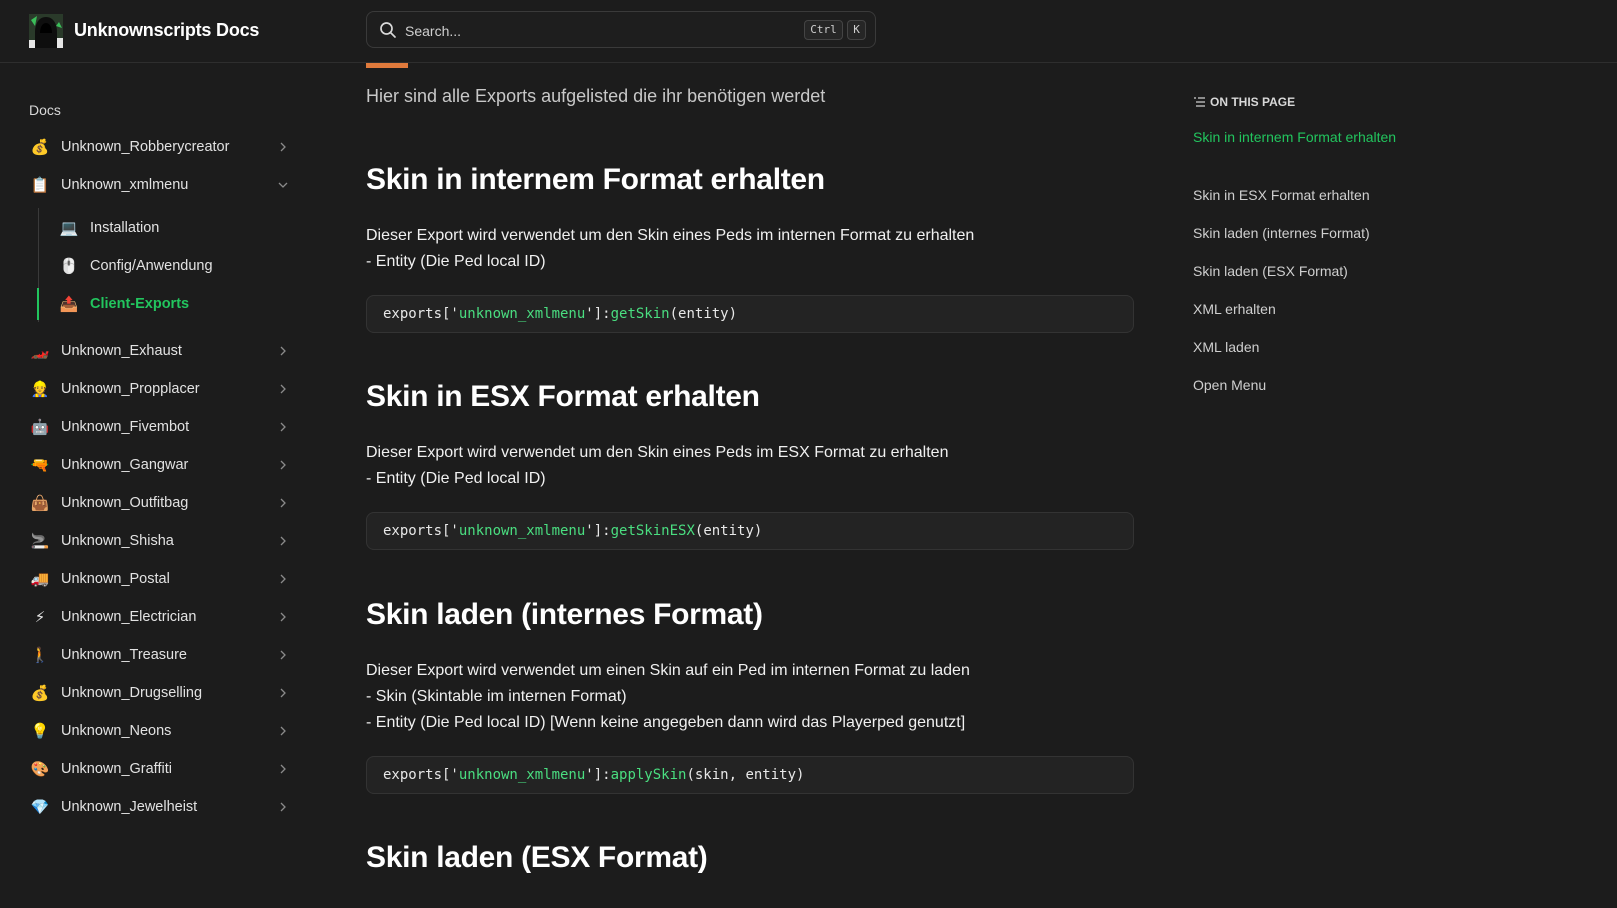 This screenshot has width=1617, height=908. Describe the element at coordinates (598, 314) in the screenshot. I see `code-token: ']:` at that location.